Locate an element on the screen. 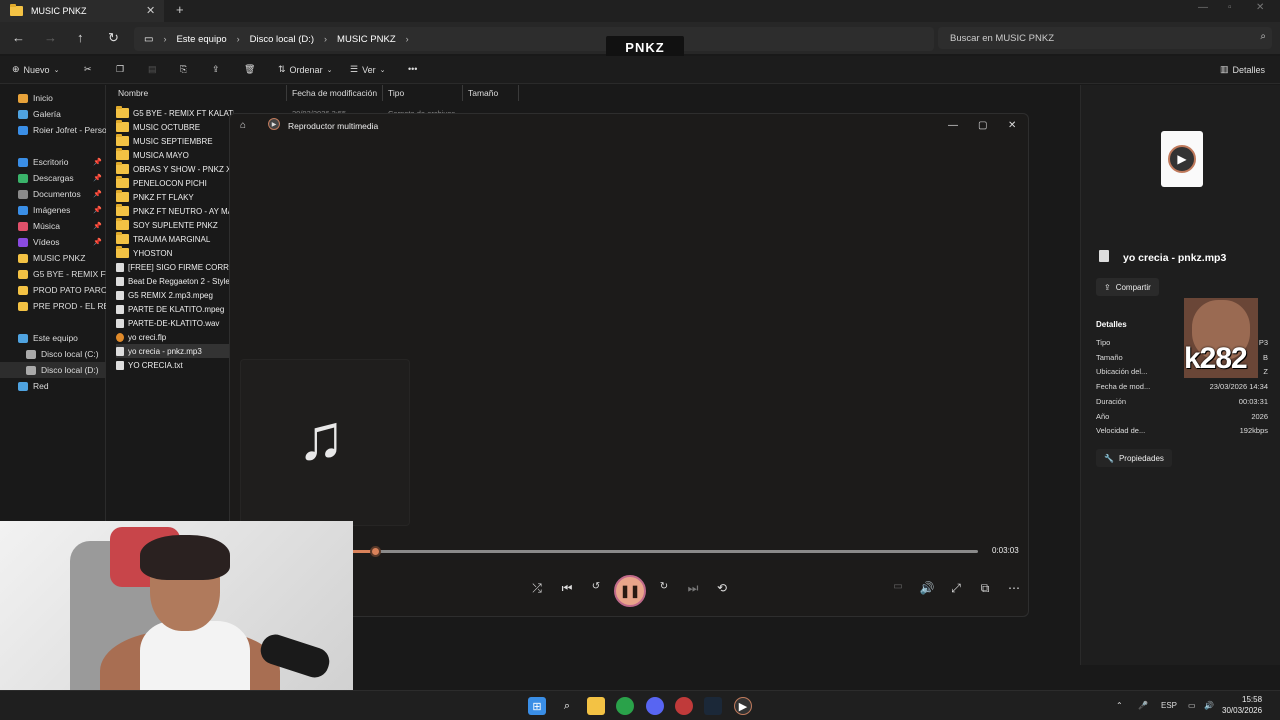 Image resolution: width=1280 pixels, height=720 pixels. shuffle-icon: ⤮ is located at coordinates (537, 588).